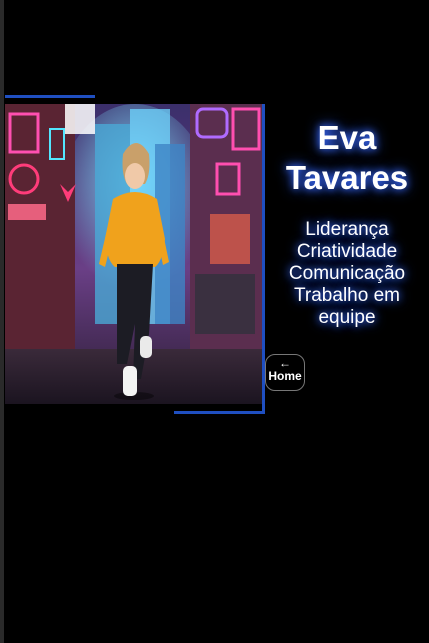 The image size is (429, 643). I want to click on profile-name: Eva Tavares, so click(347, 157).